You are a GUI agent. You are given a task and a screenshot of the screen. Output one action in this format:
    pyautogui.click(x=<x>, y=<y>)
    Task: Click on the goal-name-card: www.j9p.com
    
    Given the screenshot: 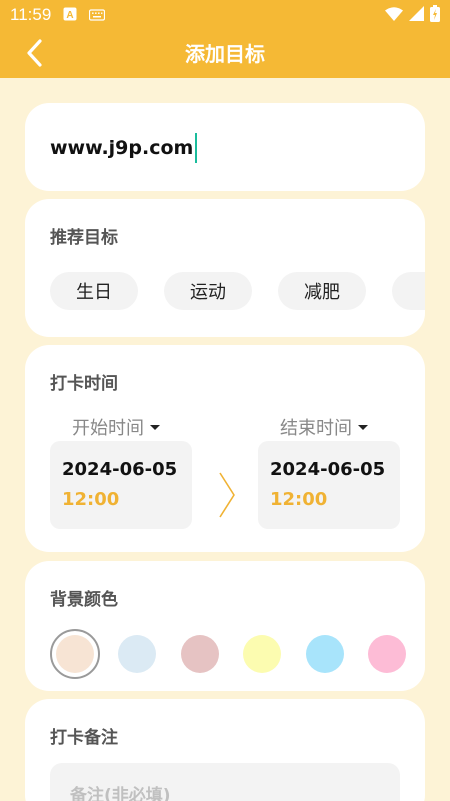 What is the action you would take?
    pyautogui.click(x=225, y=147)
    